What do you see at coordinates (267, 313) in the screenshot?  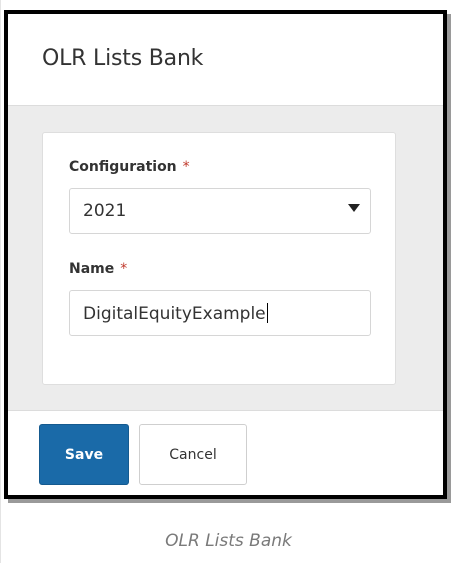 I see `text-cursor` at bounding box center [267, 313].